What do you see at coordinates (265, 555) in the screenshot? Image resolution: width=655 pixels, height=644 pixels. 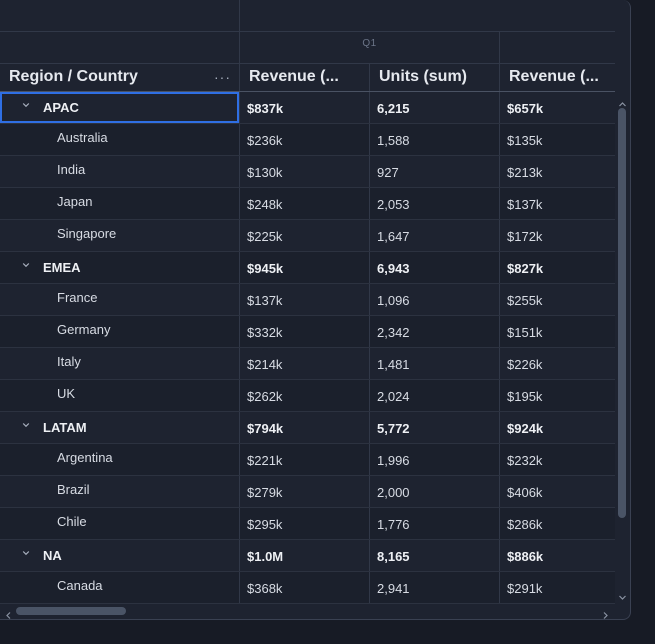 I see `revenue-cell: $1.0M` at bounding box center [265, 555].